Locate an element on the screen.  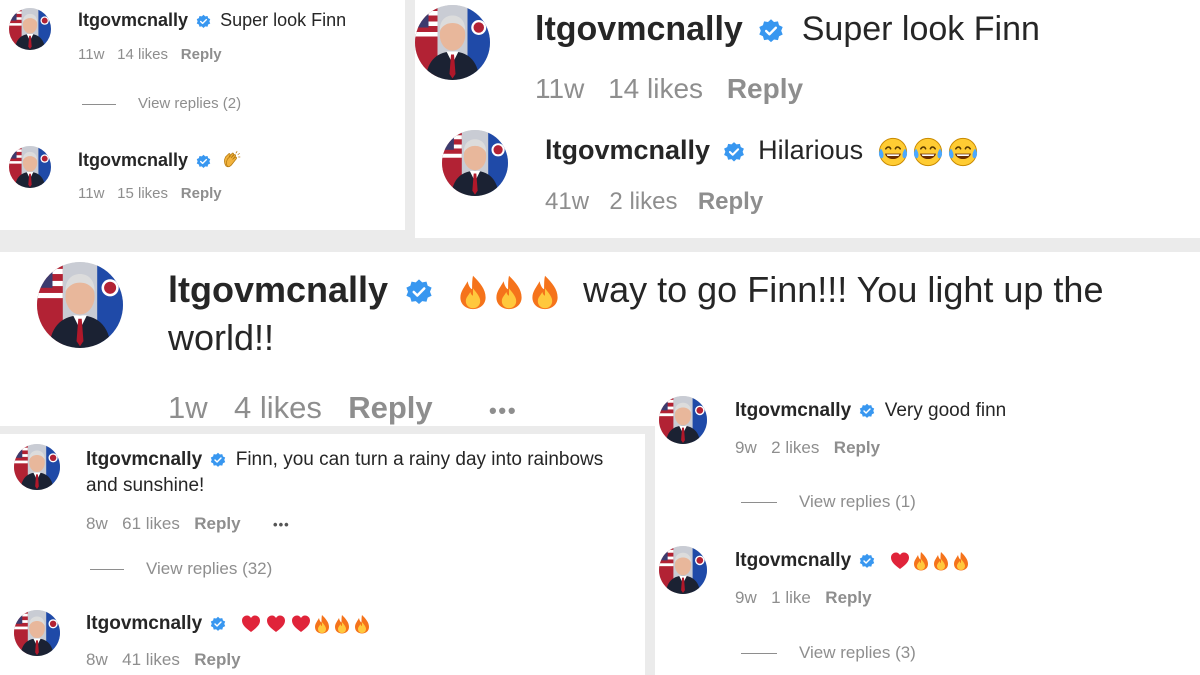
view-replies-label: View replies (3) is located at coordinates (857, 652).